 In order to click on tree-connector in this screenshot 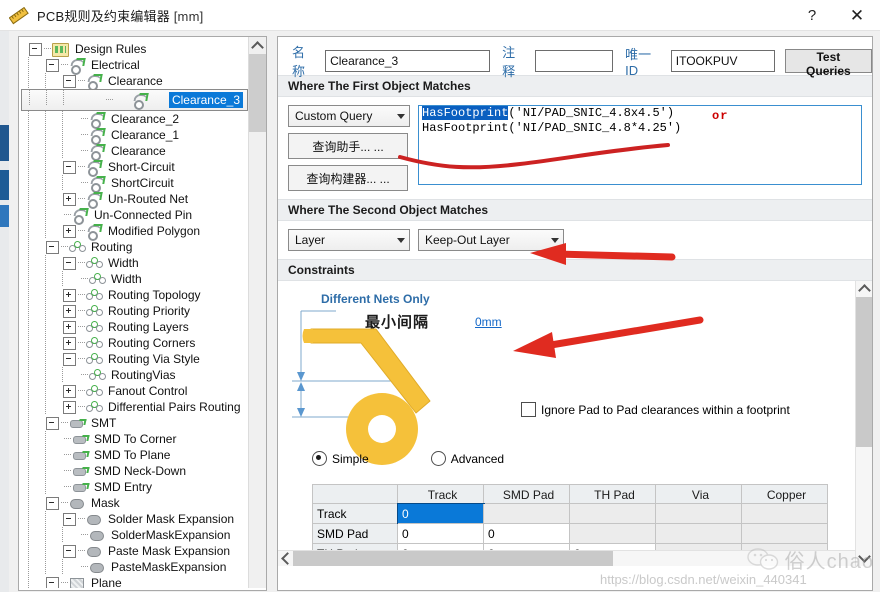, I will do `click(81, 311)`.